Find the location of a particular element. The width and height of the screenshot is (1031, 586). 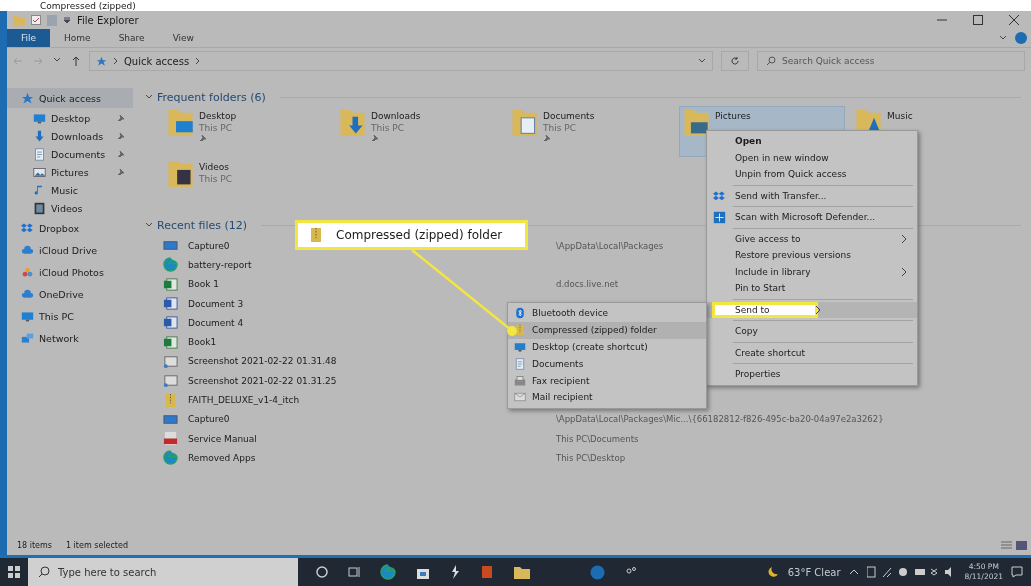

folder-name: Documents is located at coordinates (569, 116).